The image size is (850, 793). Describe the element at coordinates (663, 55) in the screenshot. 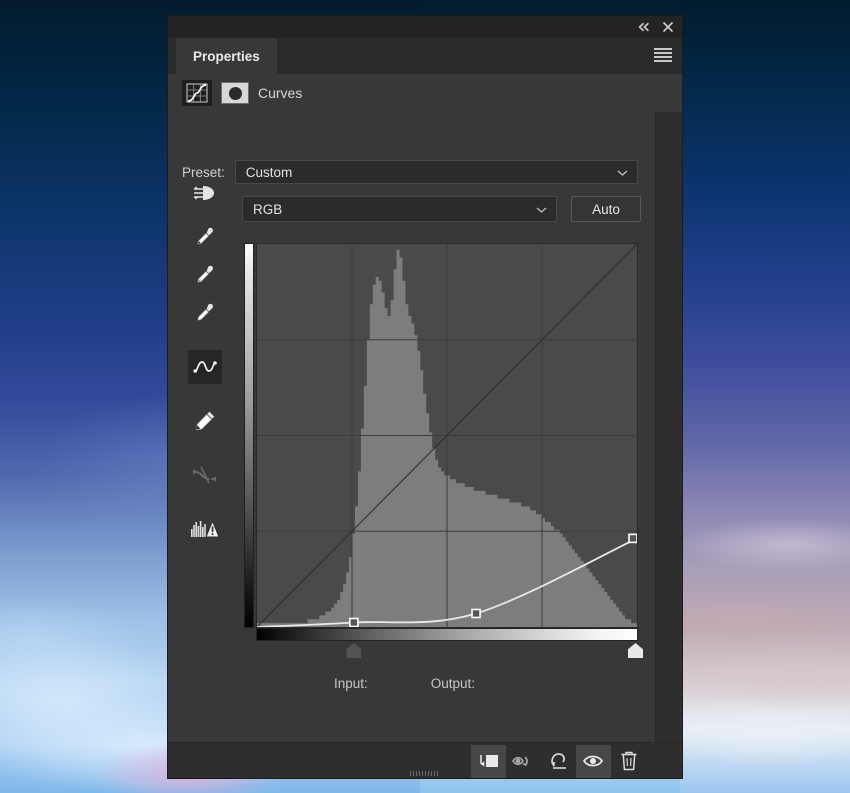

I see `panel-menu-icon` at that location.